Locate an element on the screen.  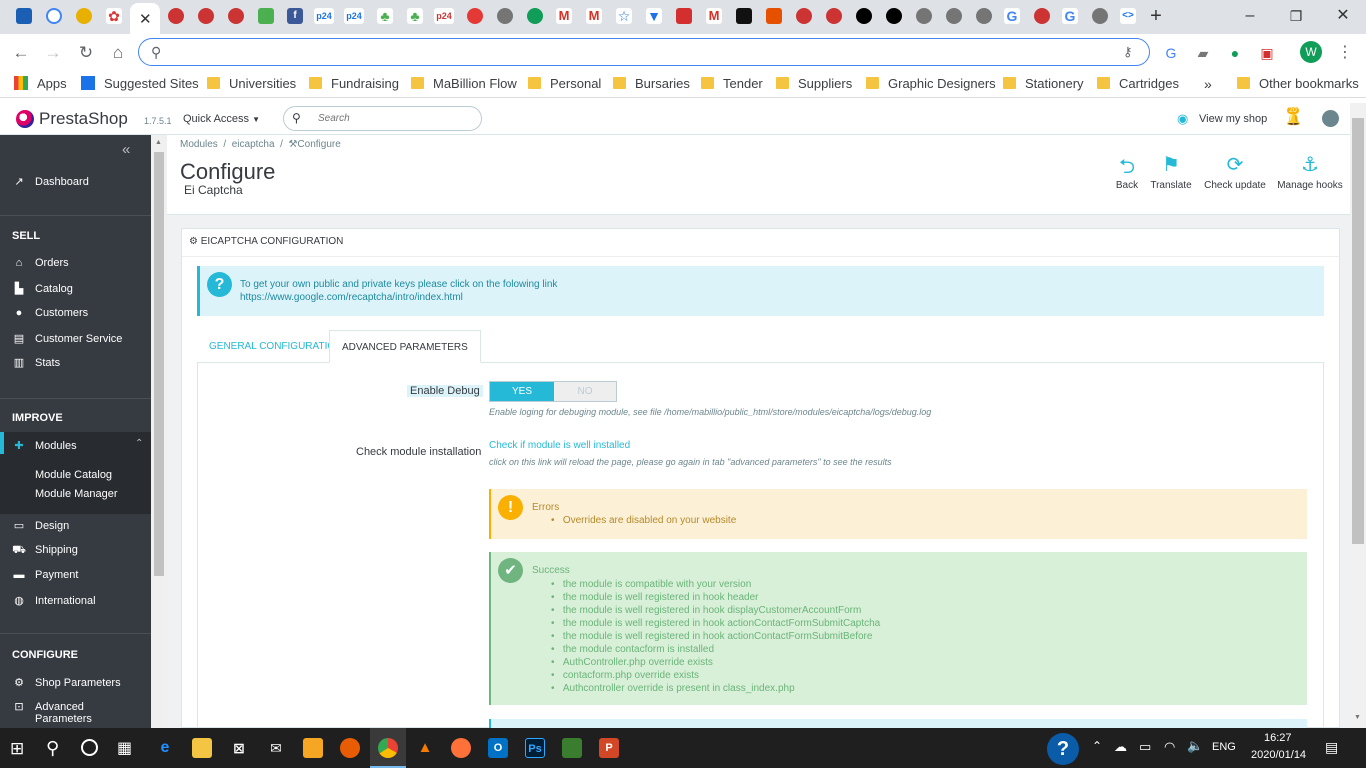
more-bookmarks-icon: » is located at coordinates (1208, 84).